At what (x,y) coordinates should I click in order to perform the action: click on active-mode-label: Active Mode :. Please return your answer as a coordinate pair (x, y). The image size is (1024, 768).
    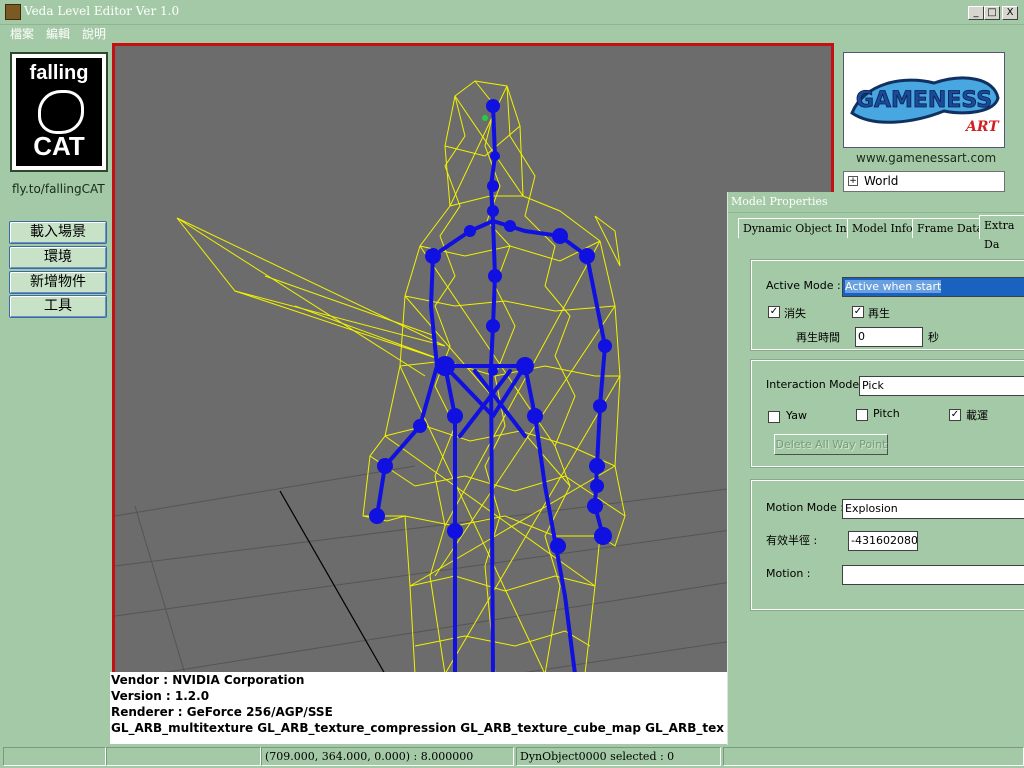
    Looking at the image, I should click on (803, 285).